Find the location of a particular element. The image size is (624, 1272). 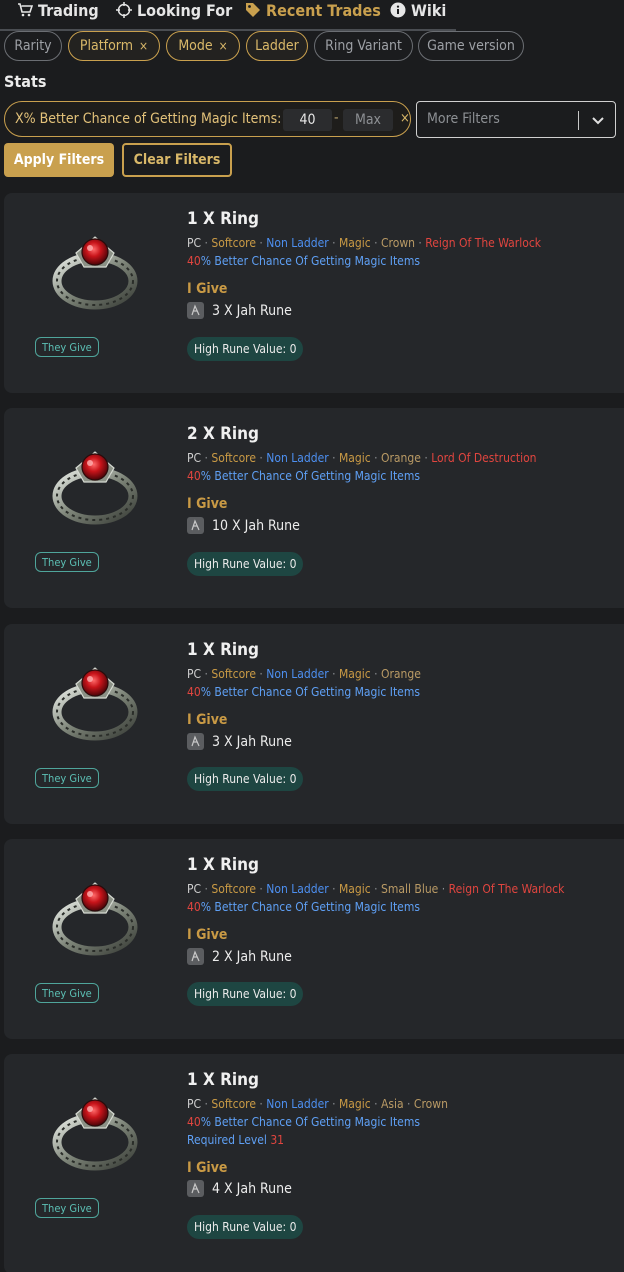

stat-min-input: 40 is located at coordinates (307, 120).